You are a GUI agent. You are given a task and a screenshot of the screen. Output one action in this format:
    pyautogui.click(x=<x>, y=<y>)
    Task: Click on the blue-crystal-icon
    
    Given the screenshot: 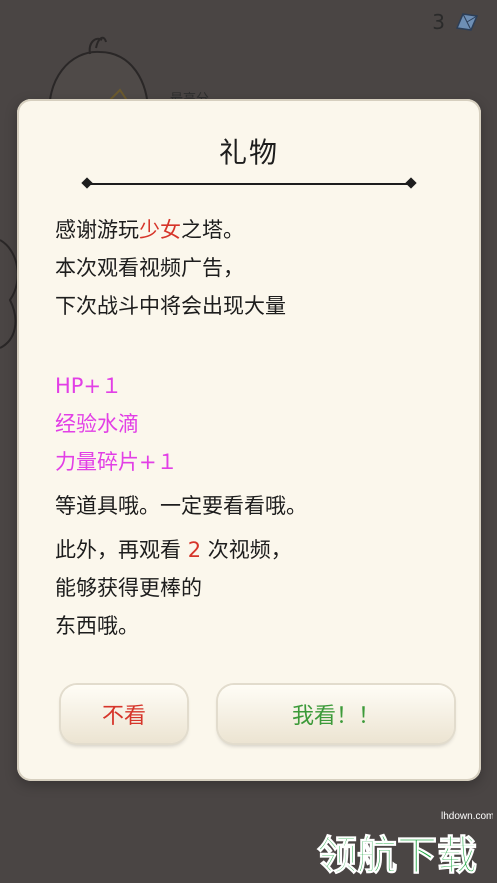 What is the action you would take?
    pyautogui.click(x=466, y=22)
    